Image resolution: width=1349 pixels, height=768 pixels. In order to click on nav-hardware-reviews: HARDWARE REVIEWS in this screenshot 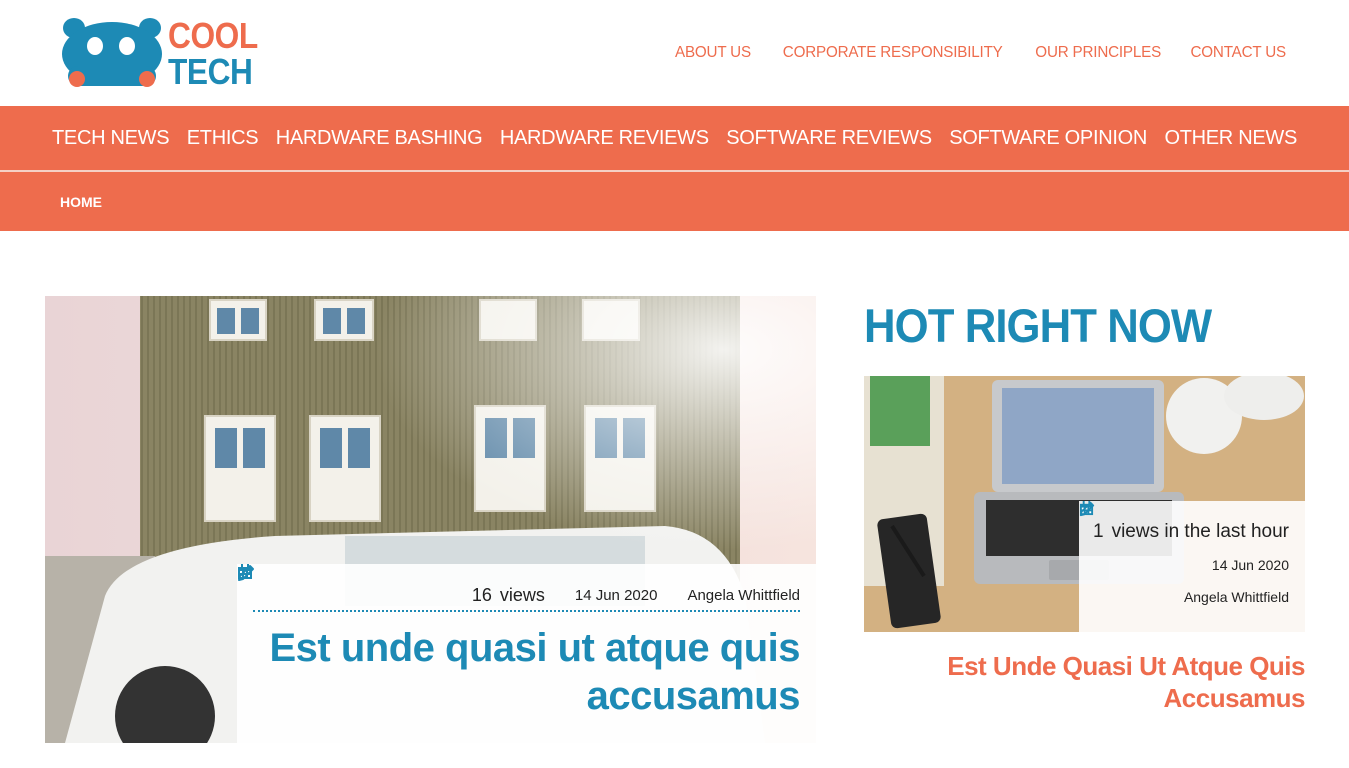, I will do `click(604, 138)`.